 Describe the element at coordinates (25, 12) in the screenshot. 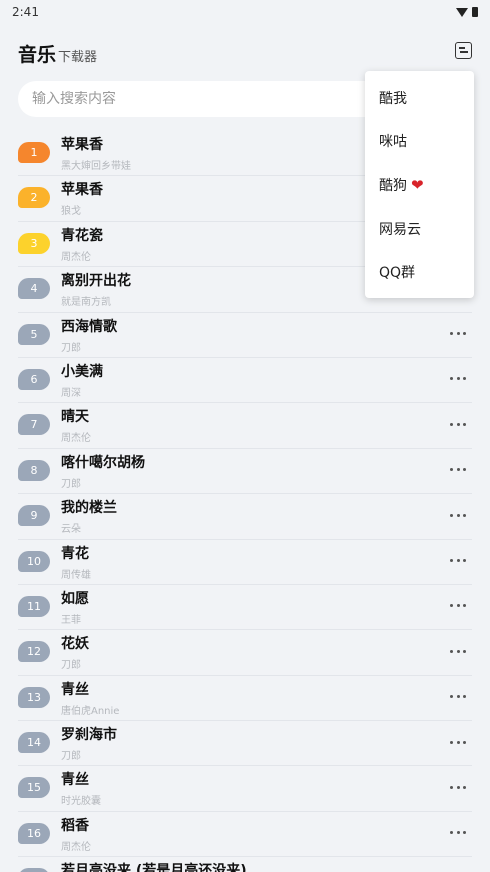

I see `status-time: 2:41` at that location.